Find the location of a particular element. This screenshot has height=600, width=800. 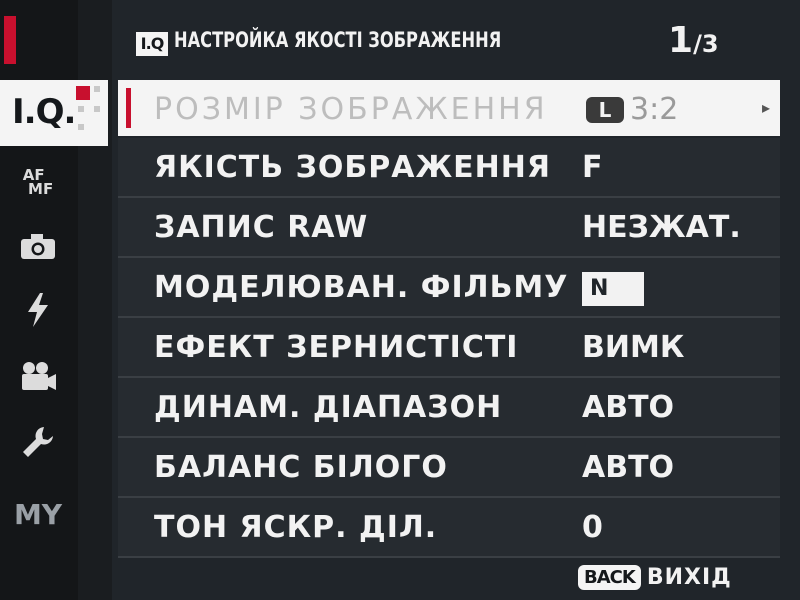

menu-item-label: ТОН ЯСКР. ДІЛ. is located at coordinates (296, 527).